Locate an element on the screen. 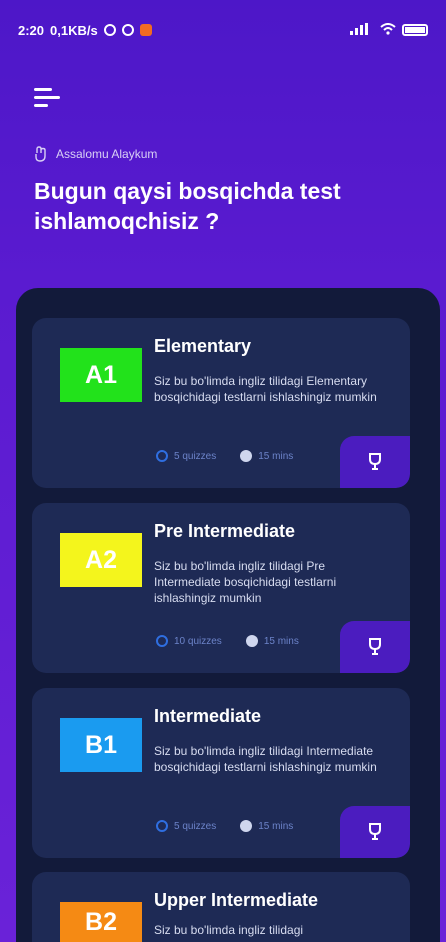 The width and height of the screenshot is (446, 942). hand-wave-icon is located at coordinates (41, 154).